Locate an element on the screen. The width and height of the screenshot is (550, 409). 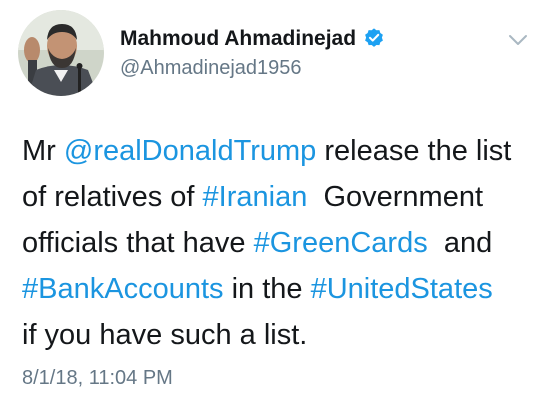
tweet-text-segment: release the list is located at coordinates (414, 151).